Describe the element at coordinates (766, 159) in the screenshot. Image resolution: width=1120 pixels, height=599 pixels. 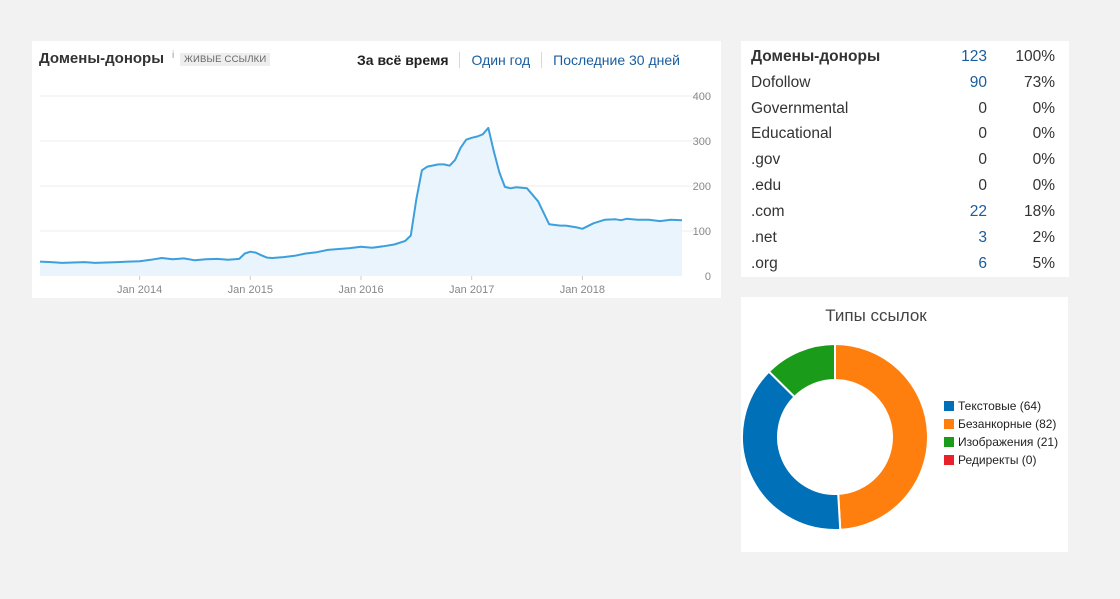
I see `stat-label: .gov` at that location.